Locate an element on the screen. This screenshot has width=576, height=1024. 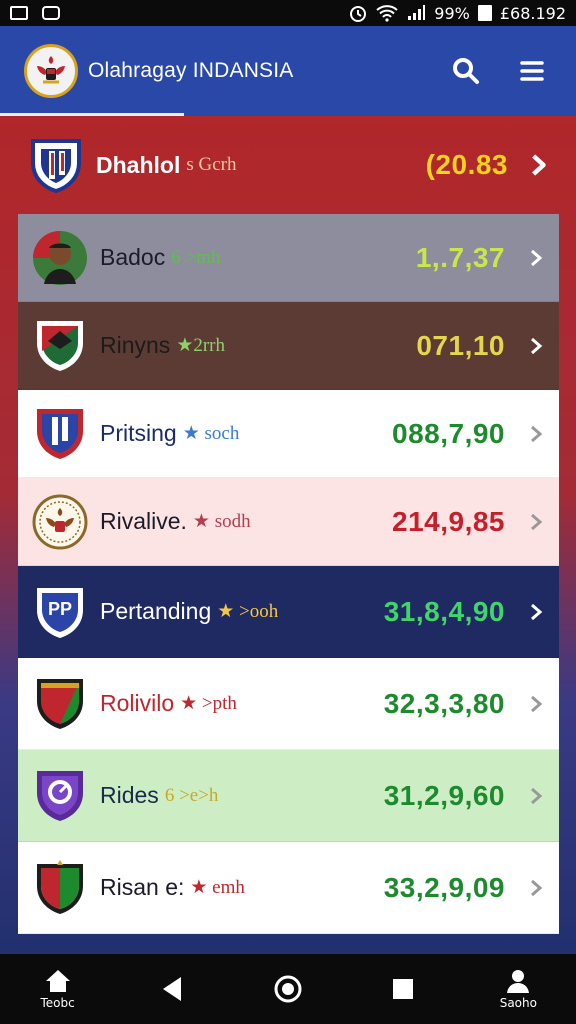
team-row: Badoc 6 >mh 1,.7,37 is located at coordinates (288, 258).